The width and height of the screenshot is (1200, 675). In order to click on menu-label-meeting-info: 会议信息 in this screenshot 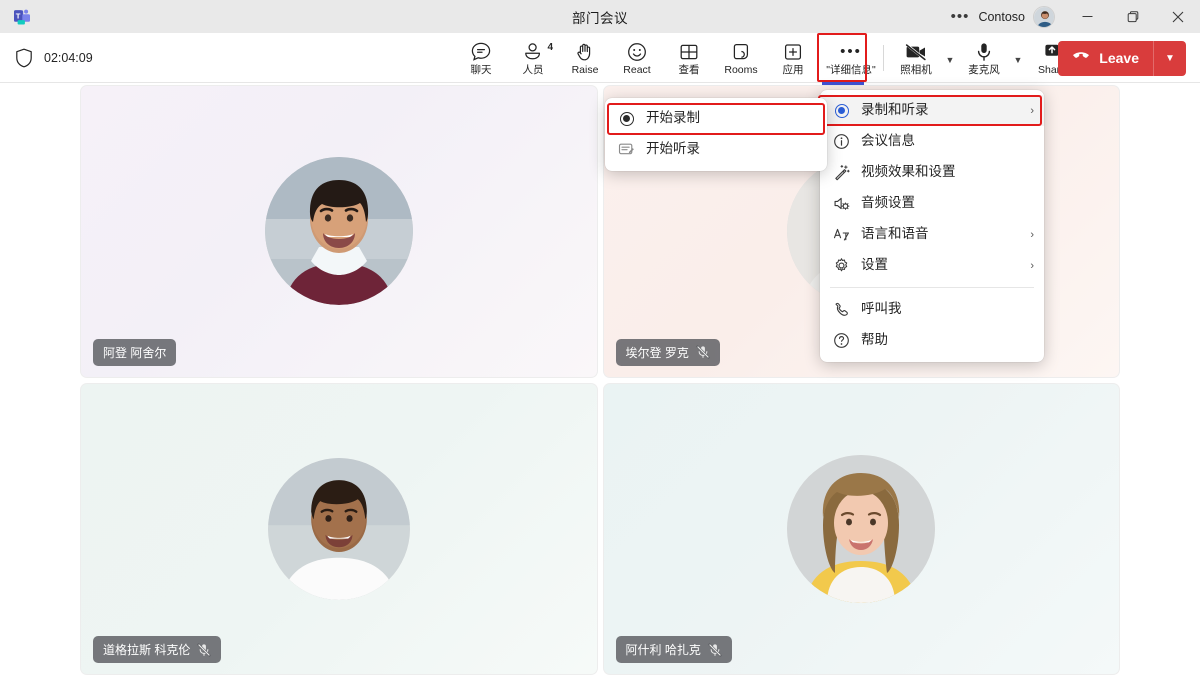, I will do `click(888, 141)`.